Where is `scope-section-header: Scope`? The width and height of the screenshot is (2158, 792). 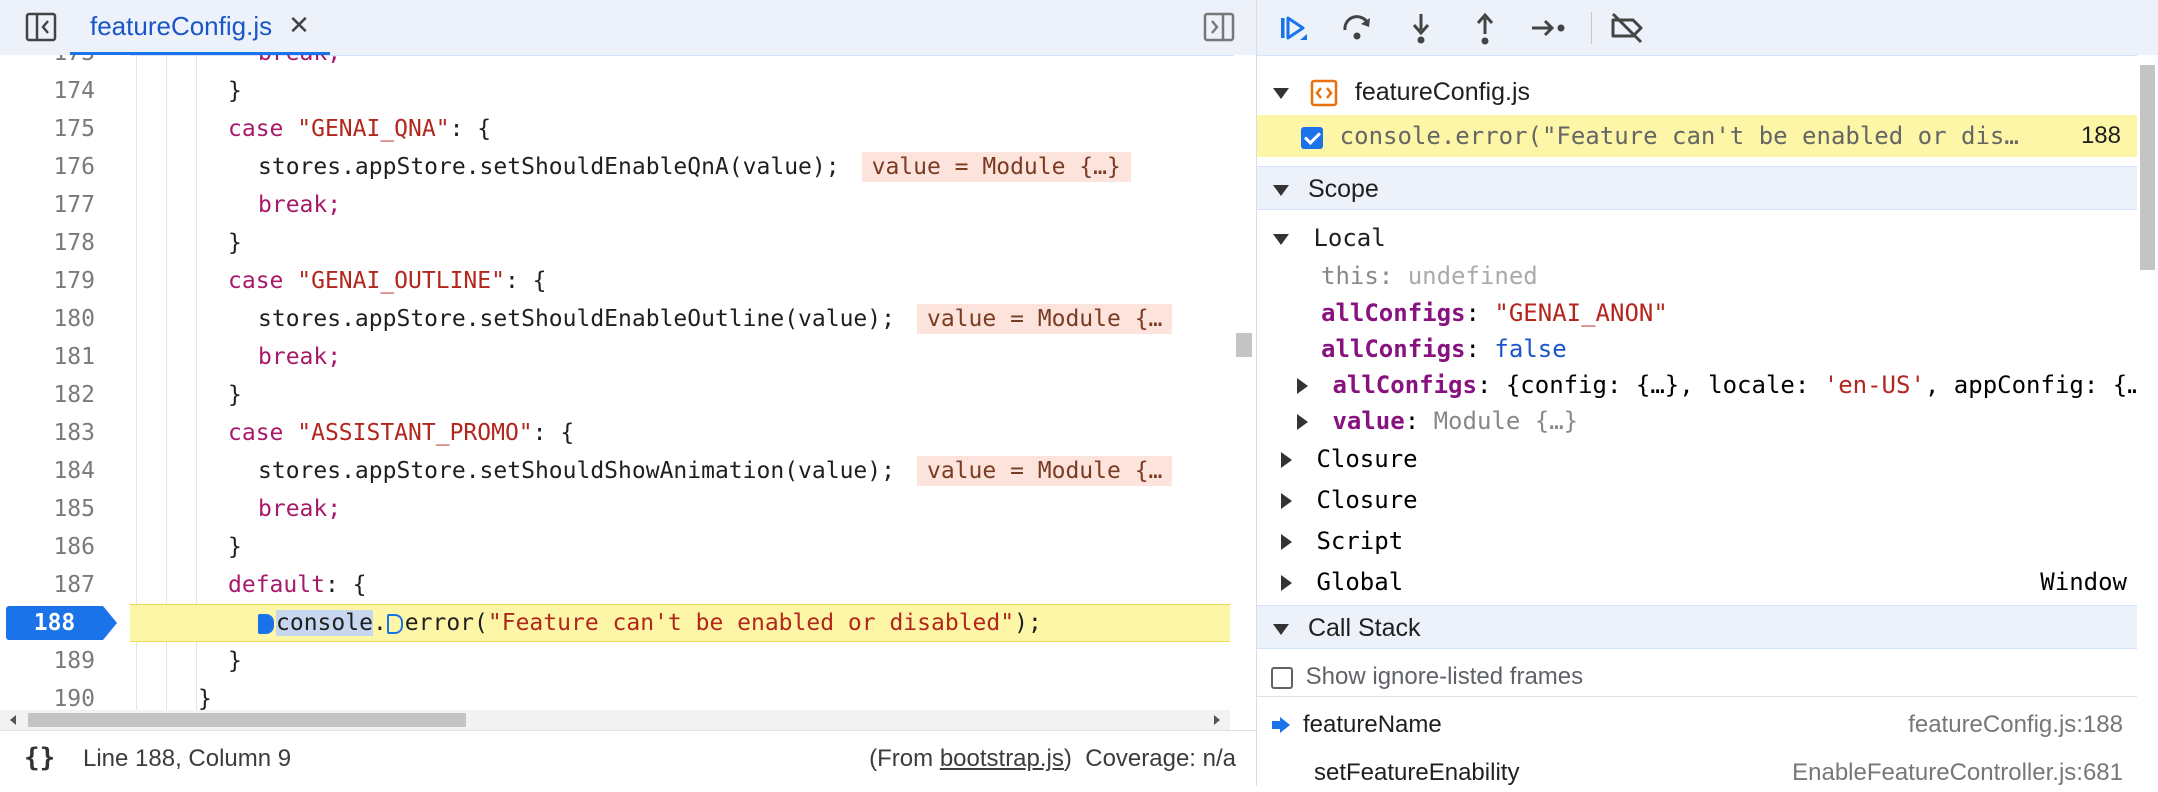
scope-section-header: Scope is located at coordinates (1697, 188).